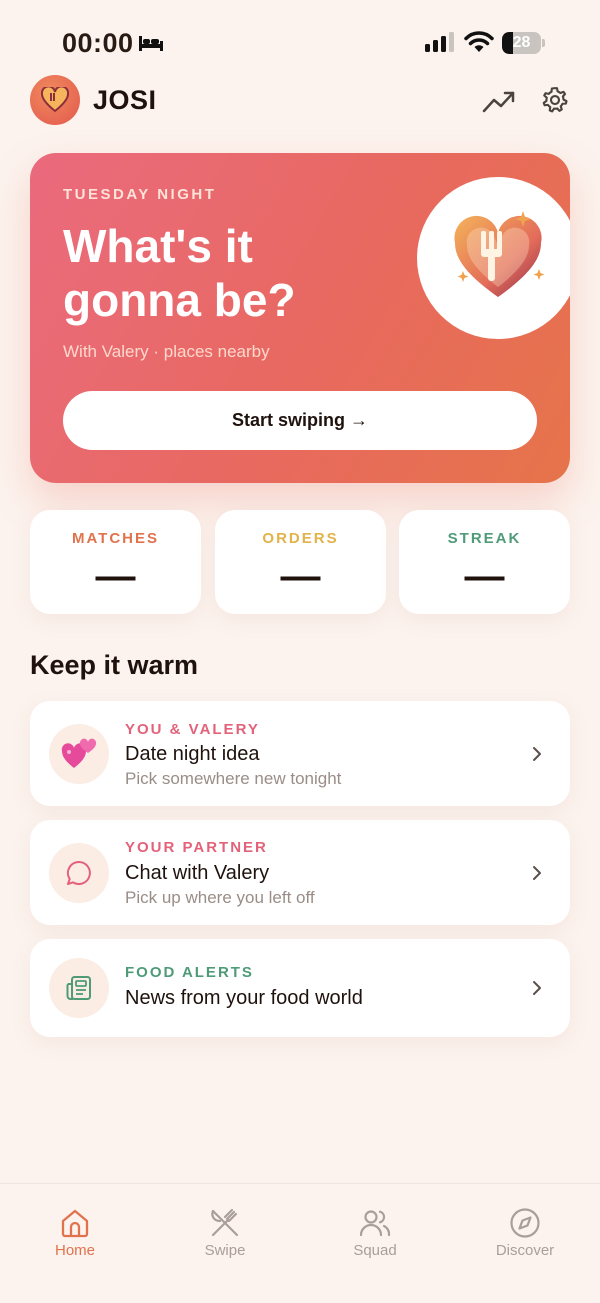  What do you see at coordinates (484, 538) in the screenshot?
I see `stat-label: STREAK` at bounding box center [484, 538].